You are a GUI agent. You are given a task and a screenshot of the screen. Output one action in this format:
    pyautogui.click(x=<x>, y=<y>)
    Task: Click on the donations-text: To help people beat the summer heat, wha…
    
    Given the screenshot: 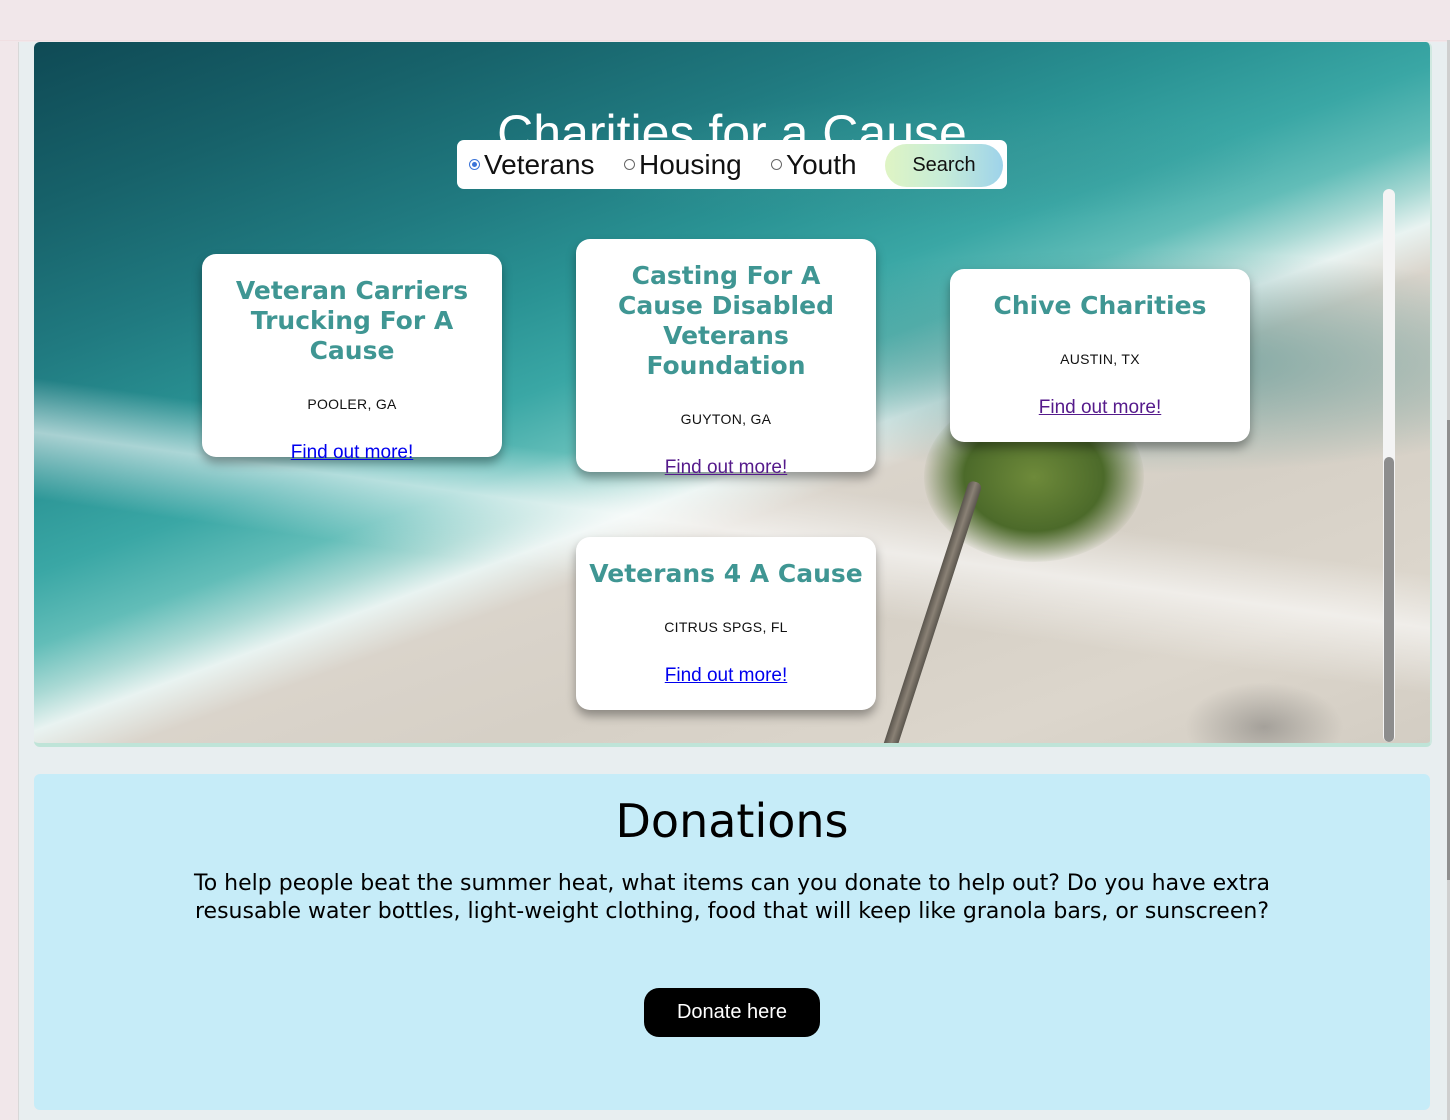 What is the action you would take?
    pyautogui.click(x=732, y=897)
    